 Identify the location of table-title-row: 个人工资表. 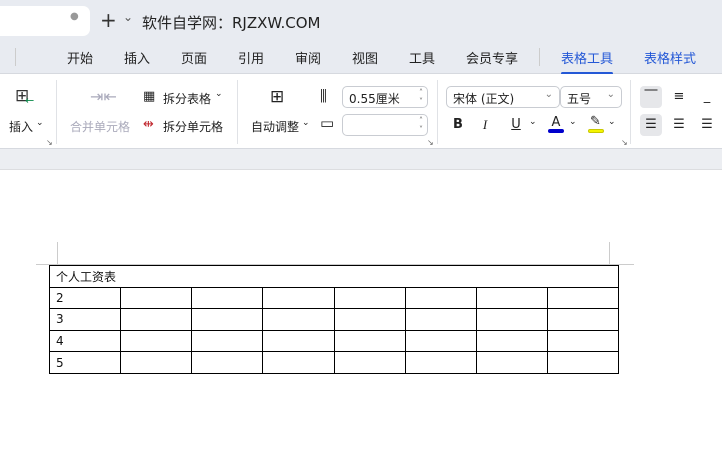
(334, 276).